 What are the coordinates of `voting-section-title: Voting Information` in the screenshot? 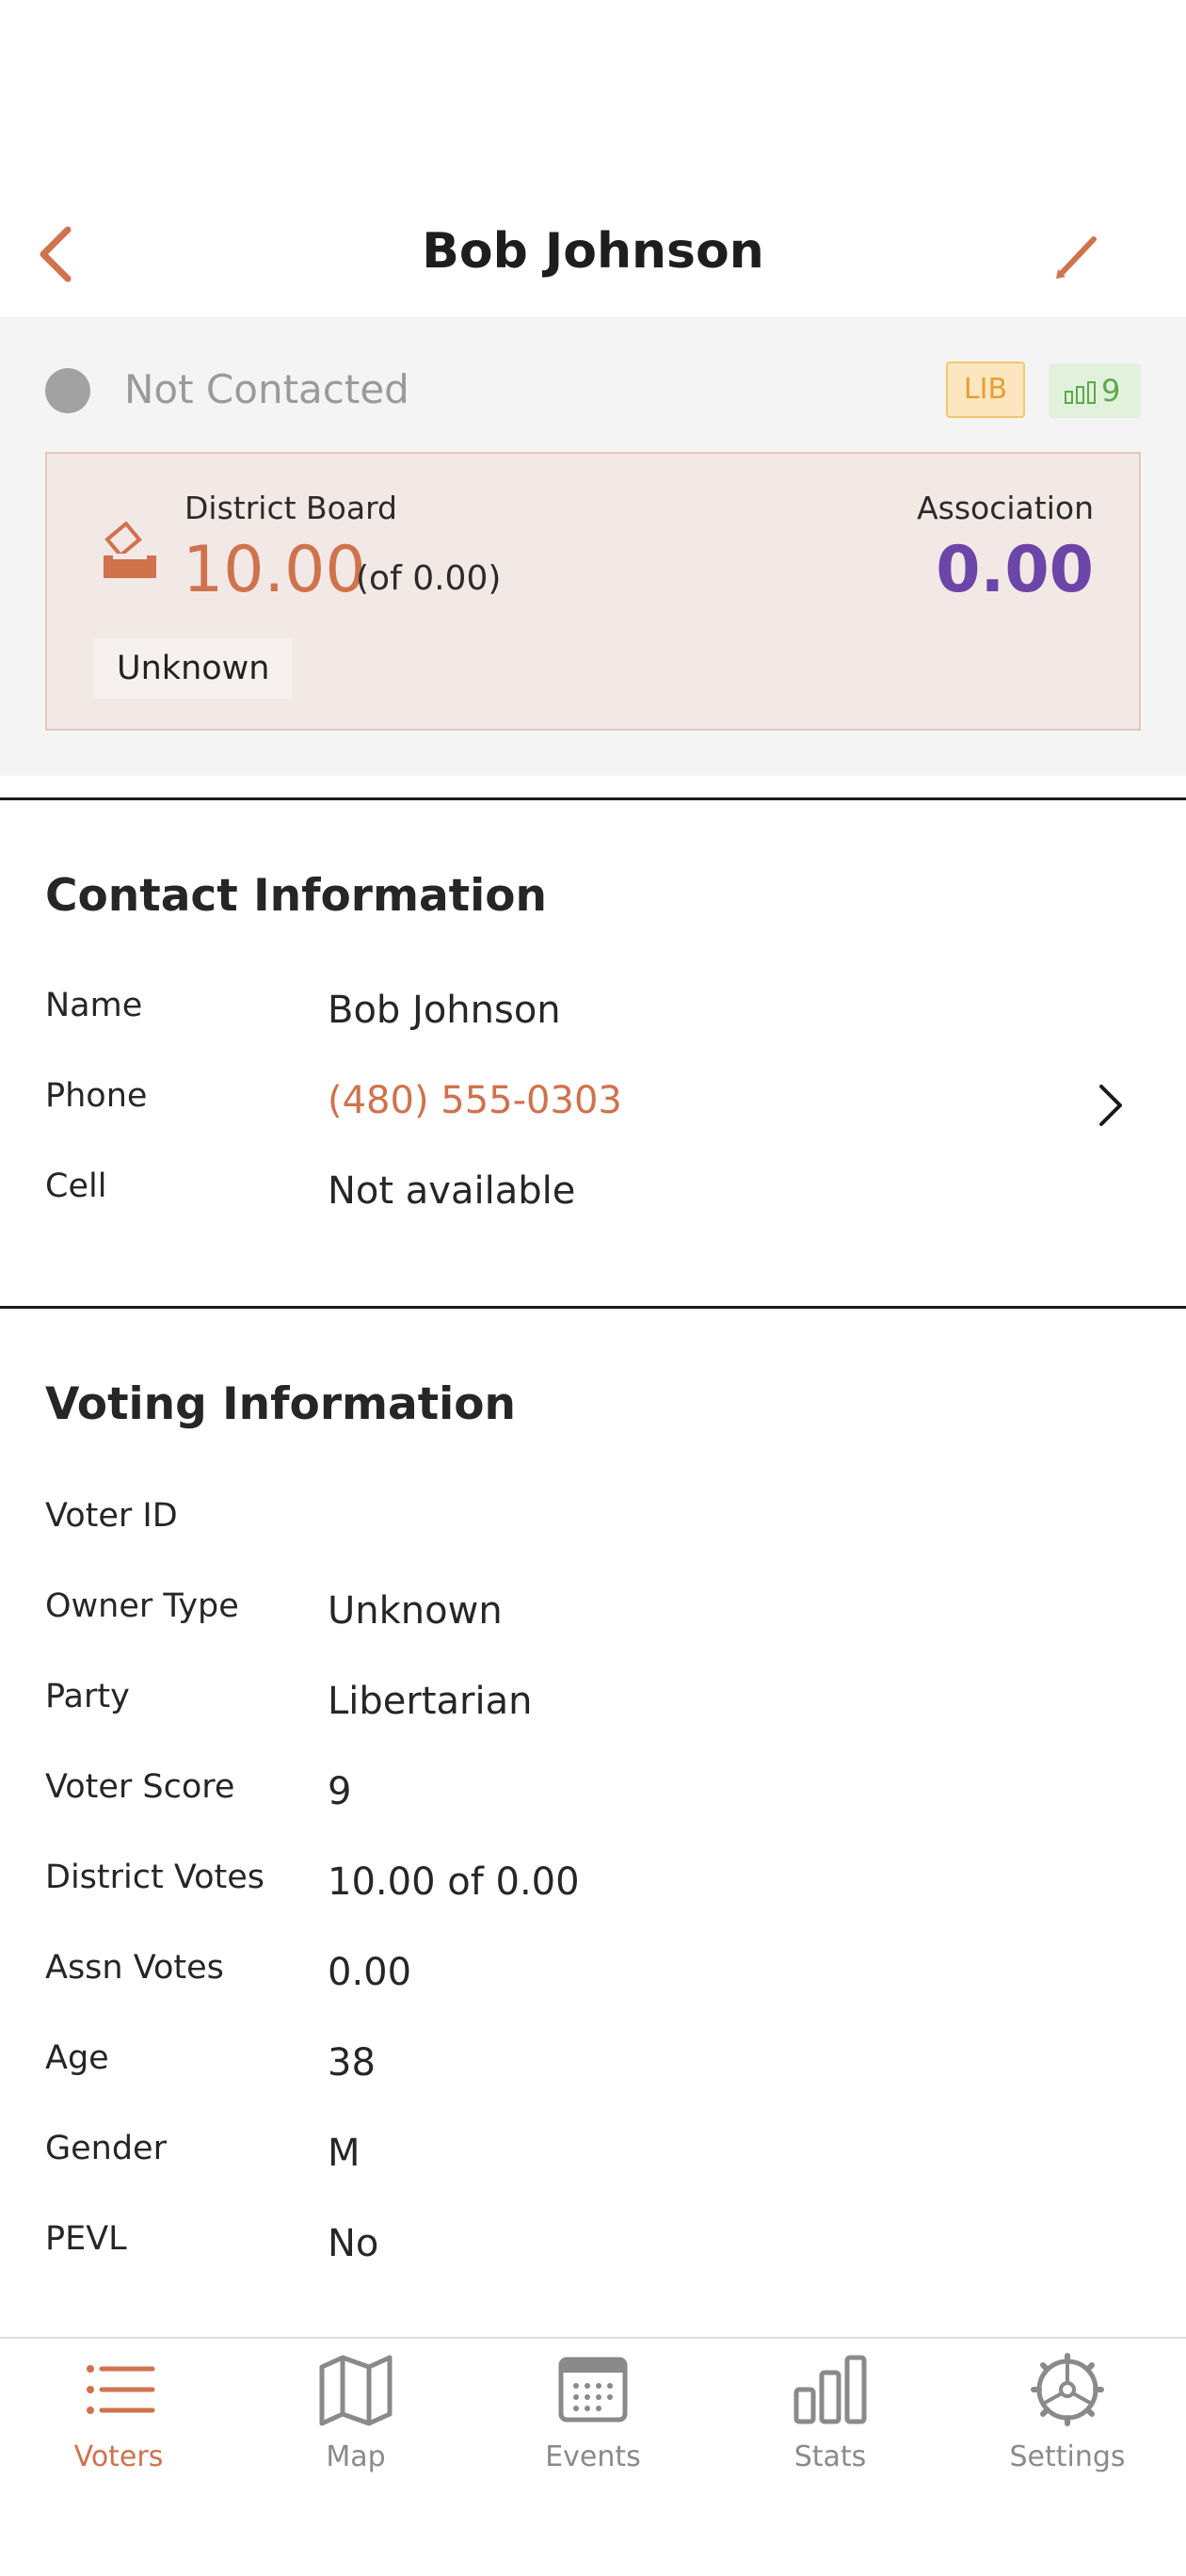 It's located at (281, 1404).